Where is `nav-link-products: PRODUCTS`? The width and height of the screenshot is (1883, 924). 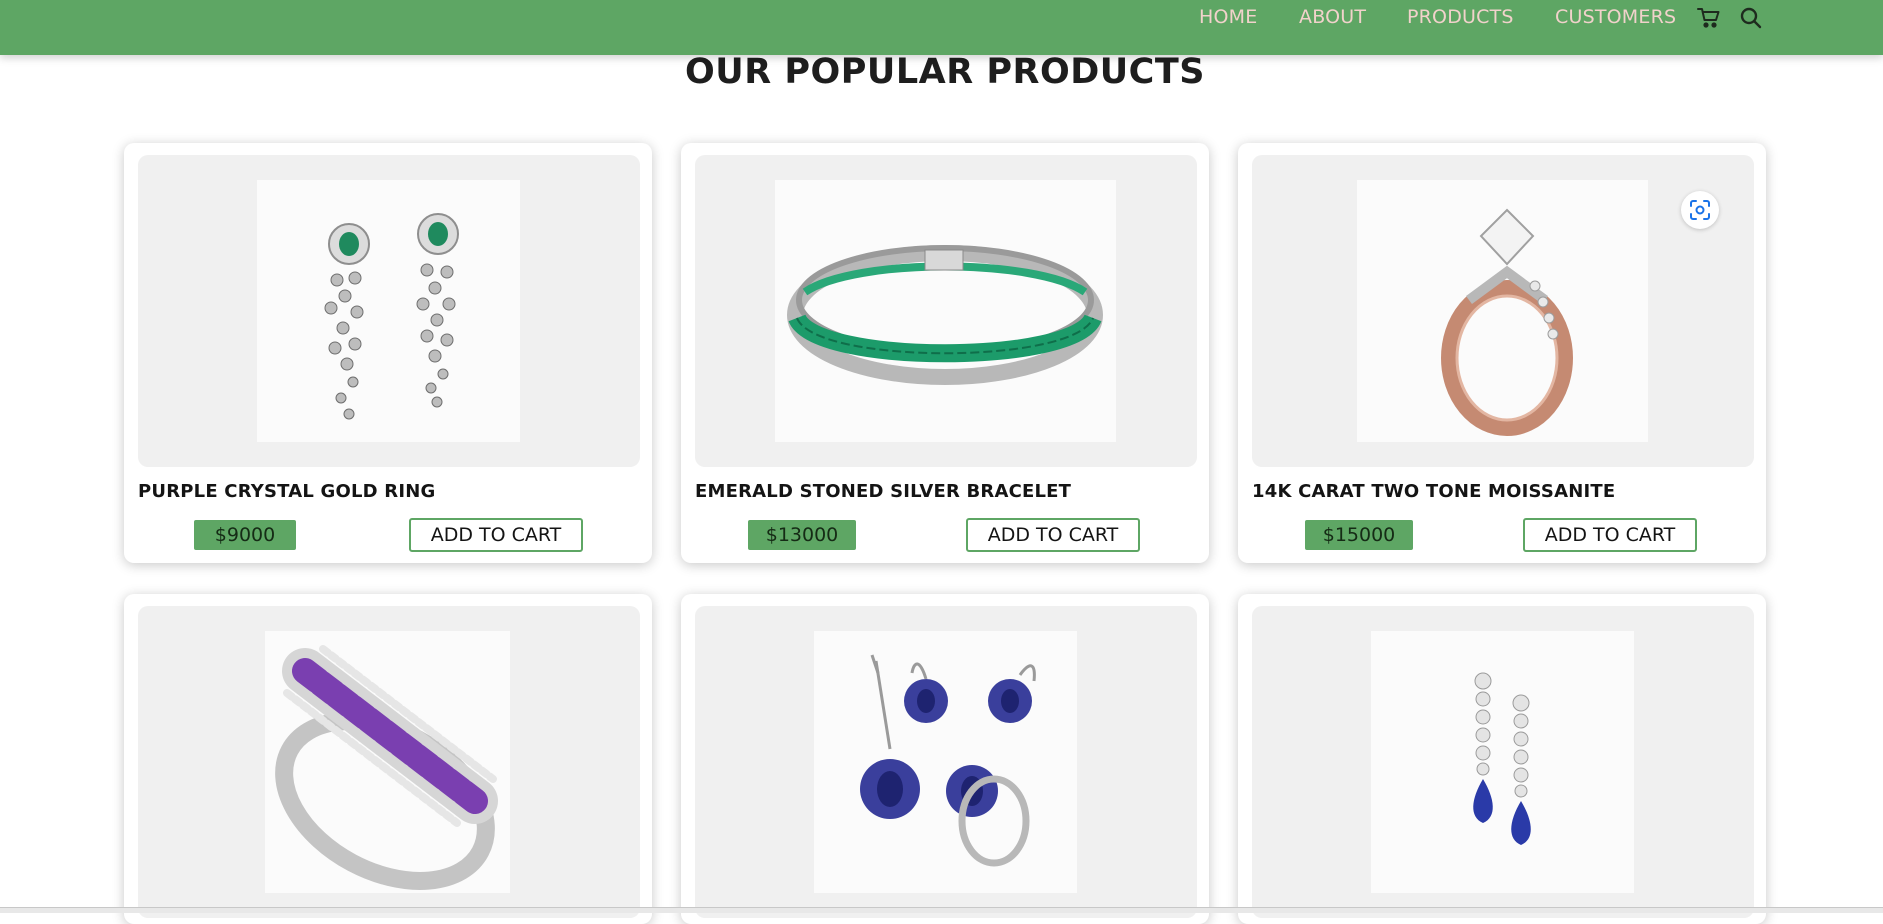 nav-link-products: PRODUCTS is located at coordinates (1460, 17).